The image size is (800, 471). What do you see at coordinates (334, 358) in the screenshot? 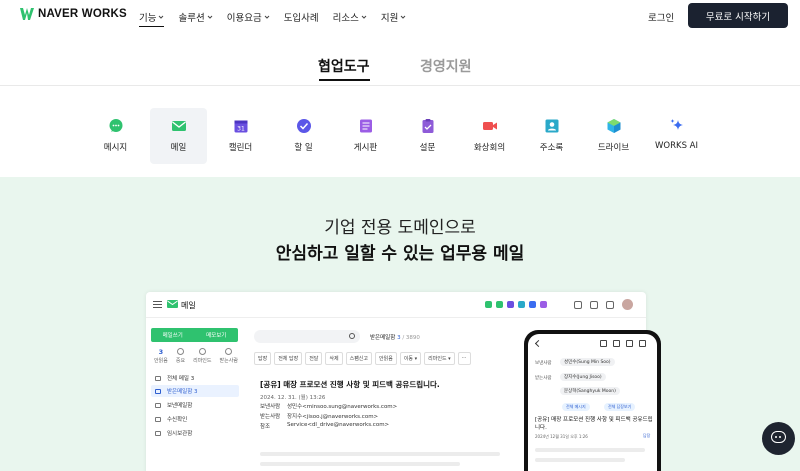
I see `toolbar-delete: 삭제` at bounding box center [334, 358].